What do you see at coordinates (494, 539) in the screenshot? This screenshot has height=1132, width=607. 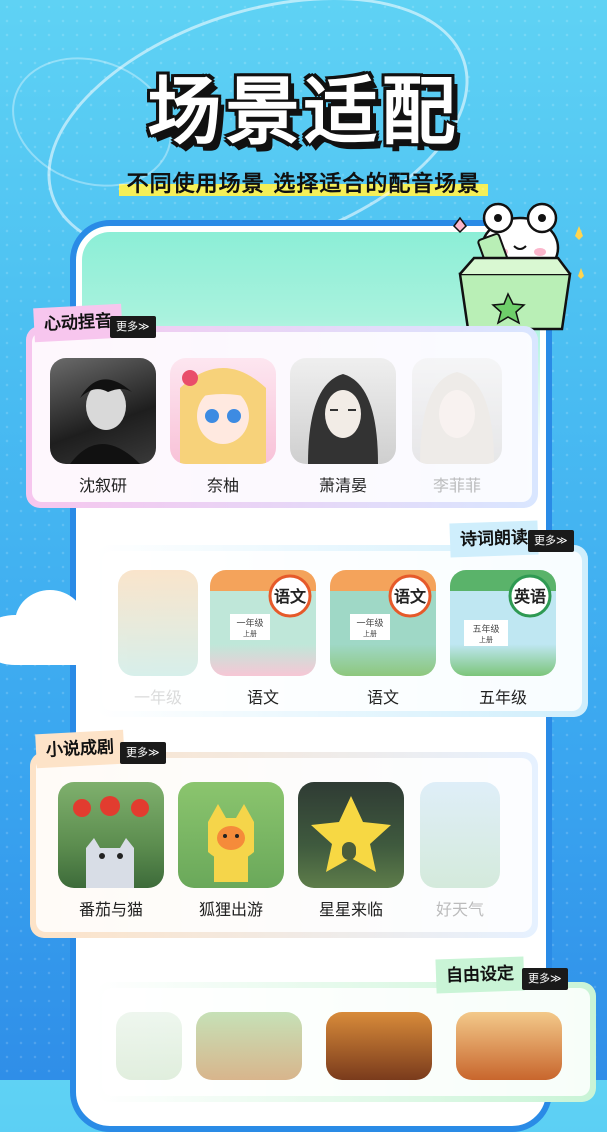 I see `section-tag-poetry: 诗词朗读` at bounding box center [494, 539].